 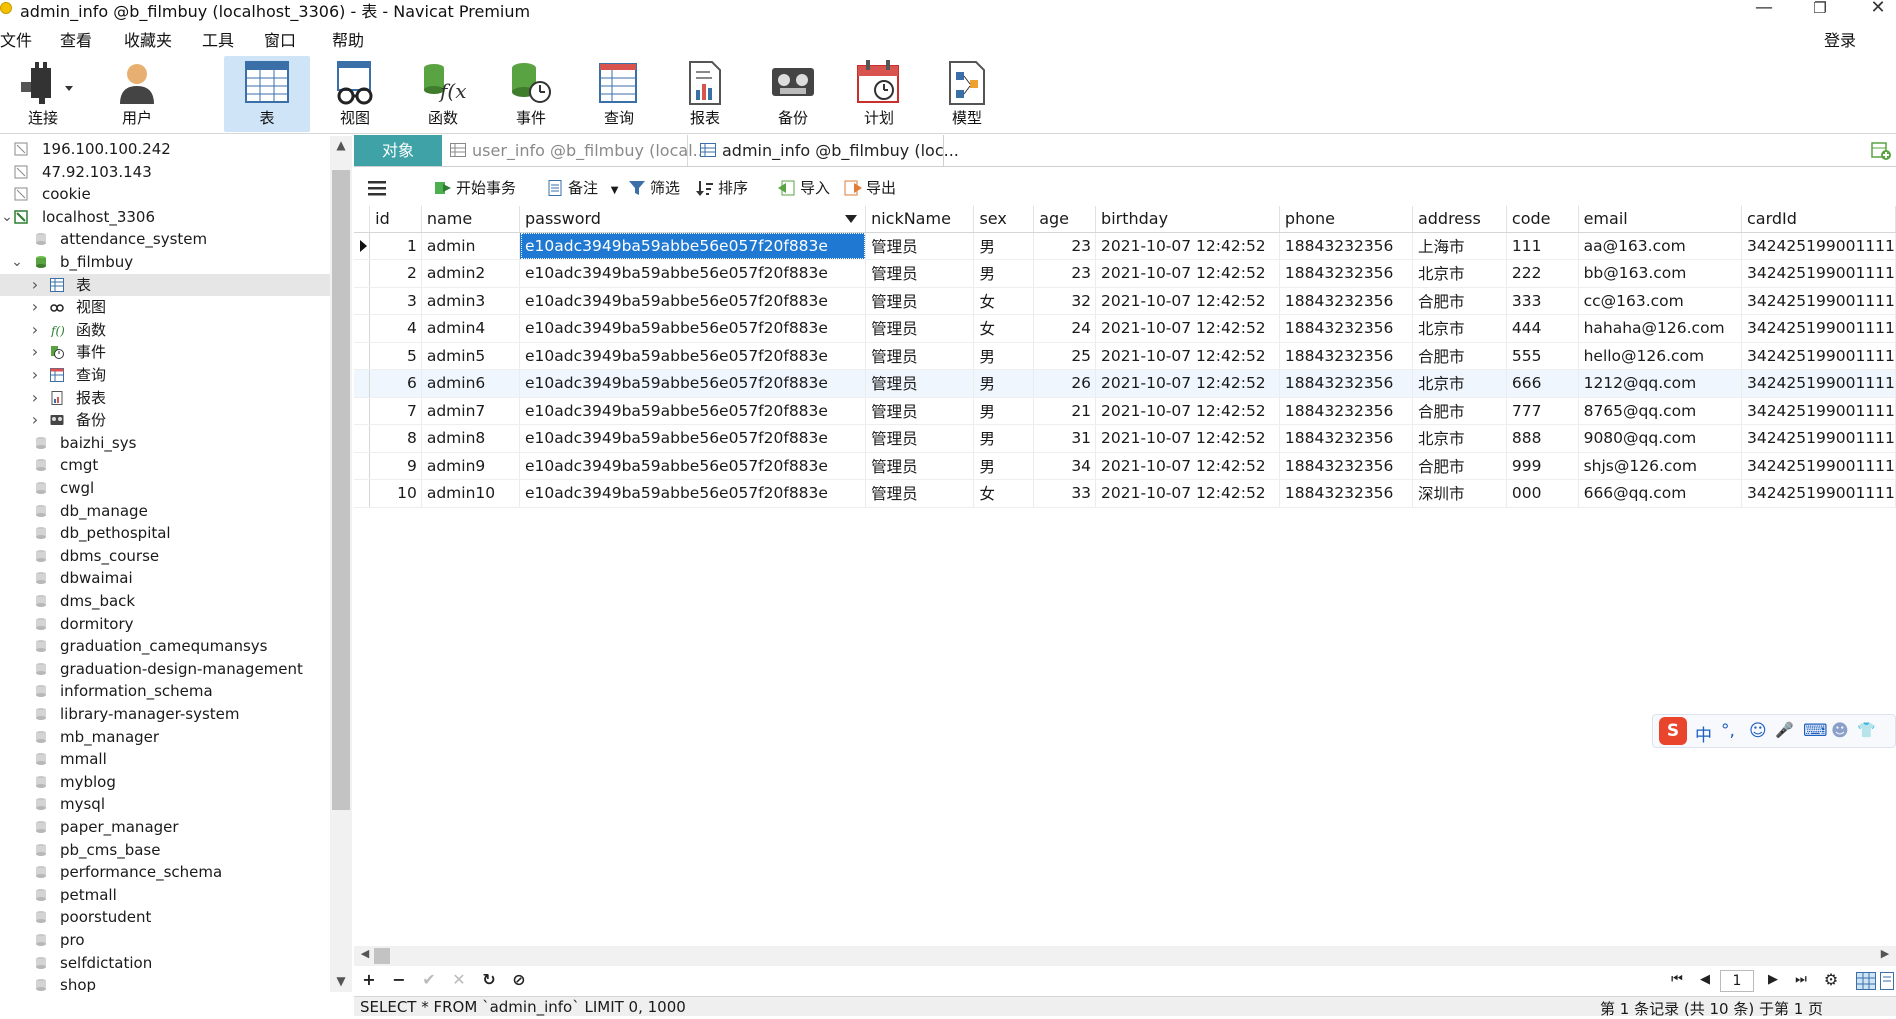 I want to click on tab-objects: 对象, so click(x=398, y=150).